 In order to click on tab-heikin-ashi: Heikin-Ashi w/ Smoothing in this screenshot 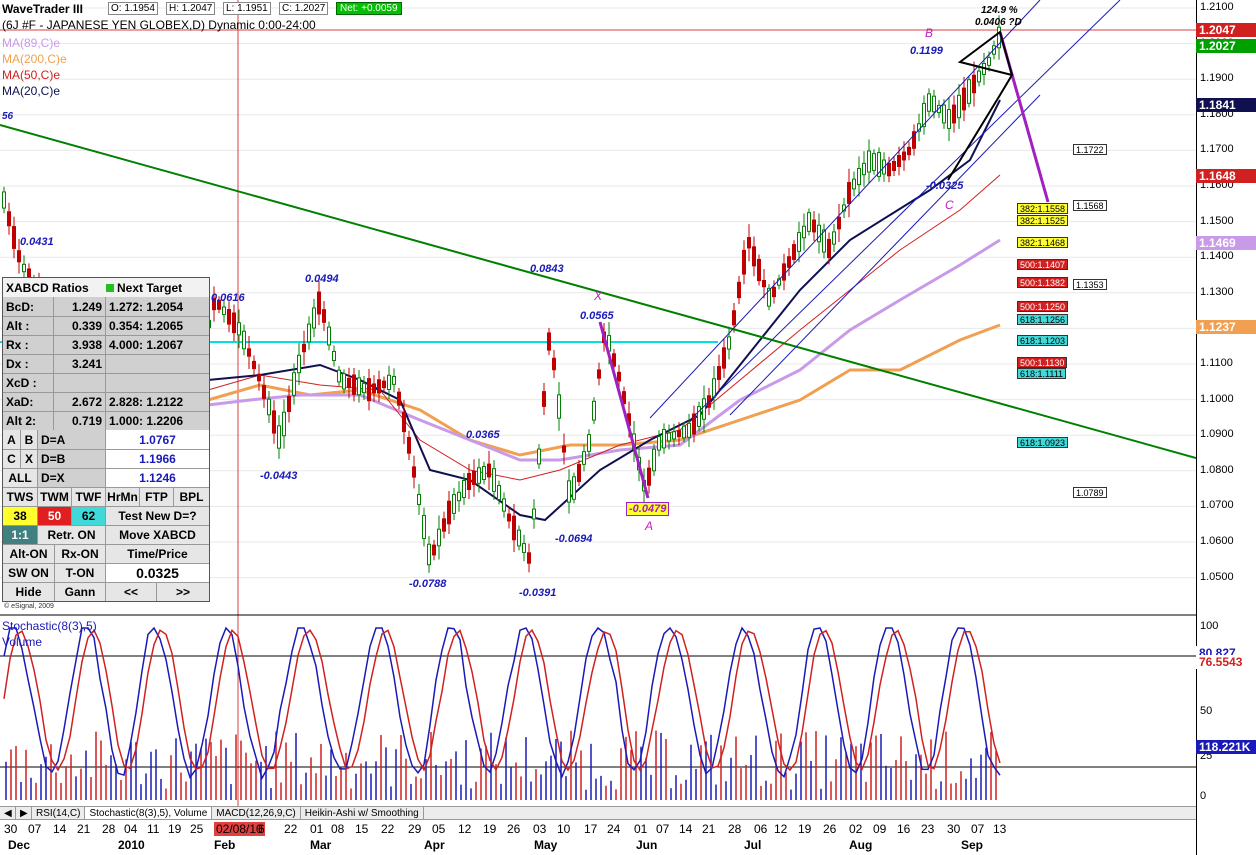, I will do `click(362, 813)`.